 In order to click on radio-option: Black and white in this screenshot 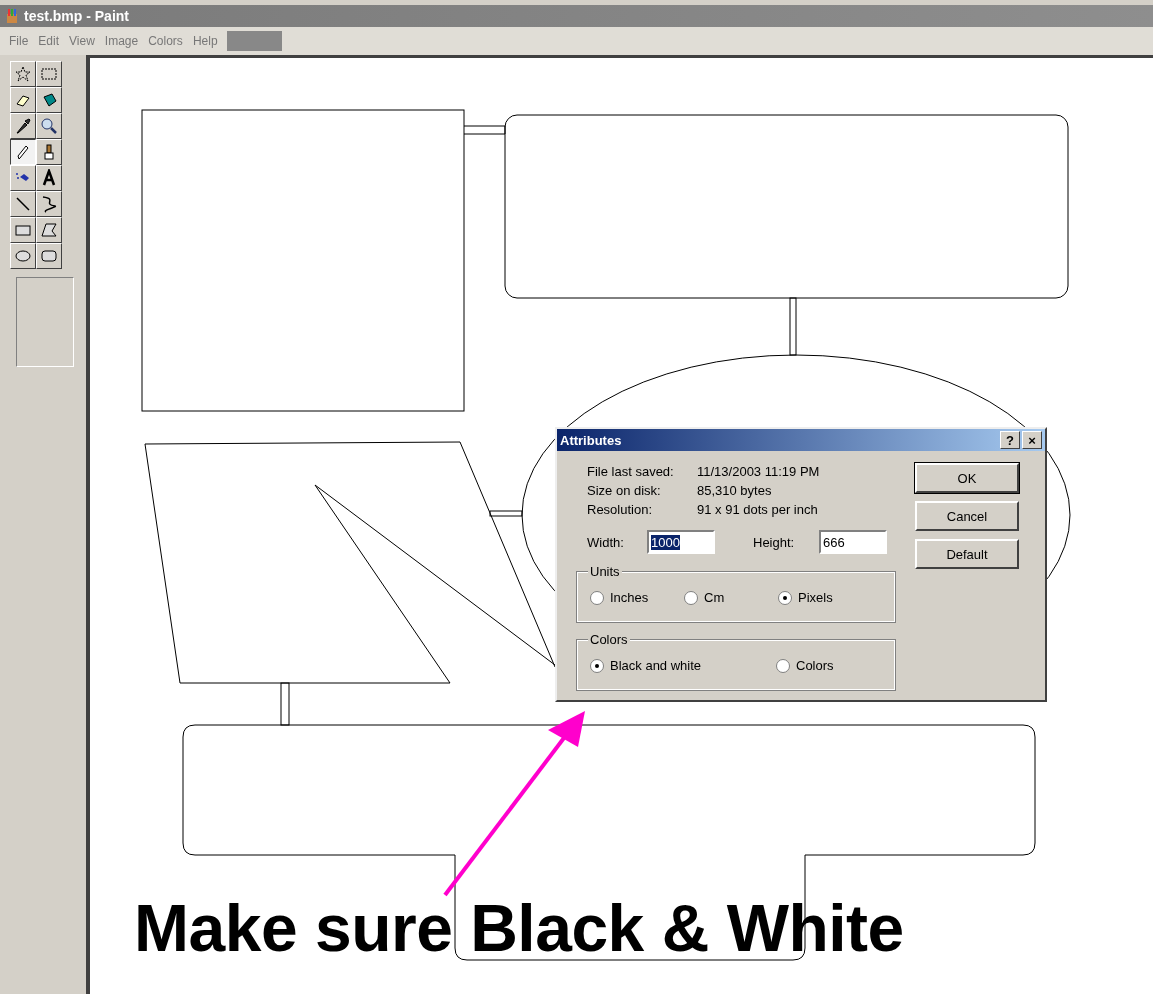, I will do `click(683, 665)`.